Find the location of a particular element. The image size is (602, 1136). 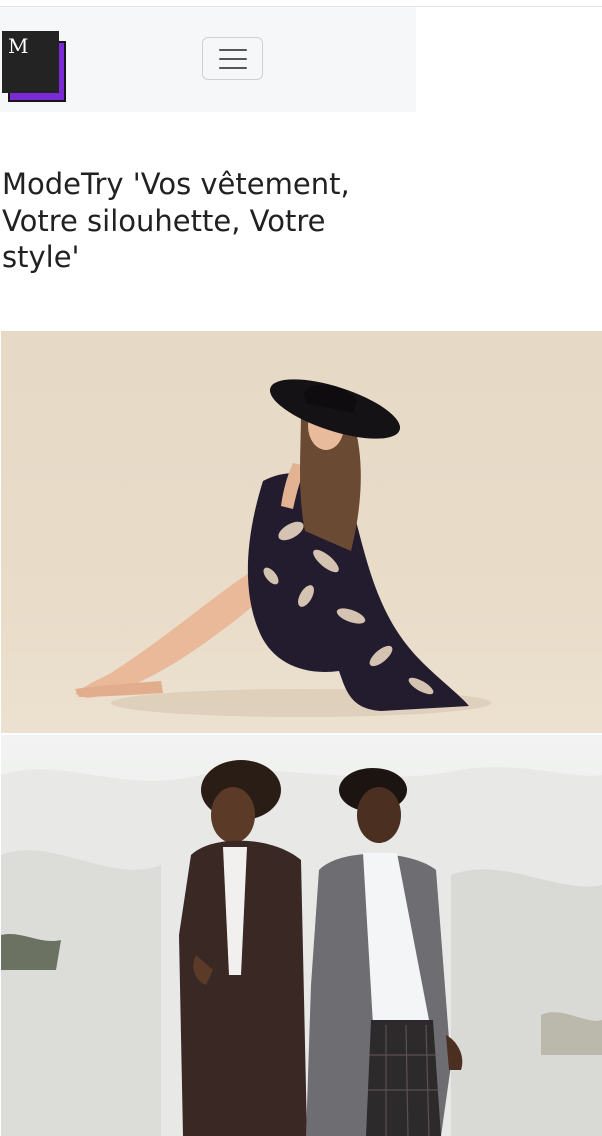

navbar: M is located at coordinates (208, 59).